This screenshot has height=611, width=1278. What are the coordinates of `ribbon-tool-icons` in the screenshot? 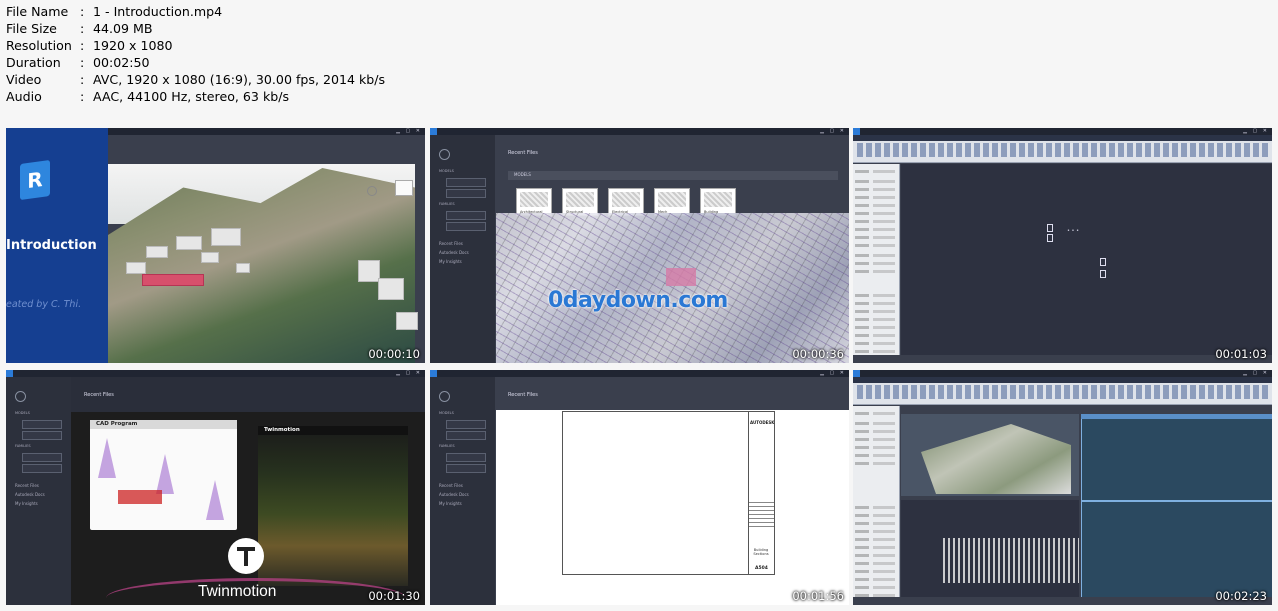 It's located at (1062, 392).